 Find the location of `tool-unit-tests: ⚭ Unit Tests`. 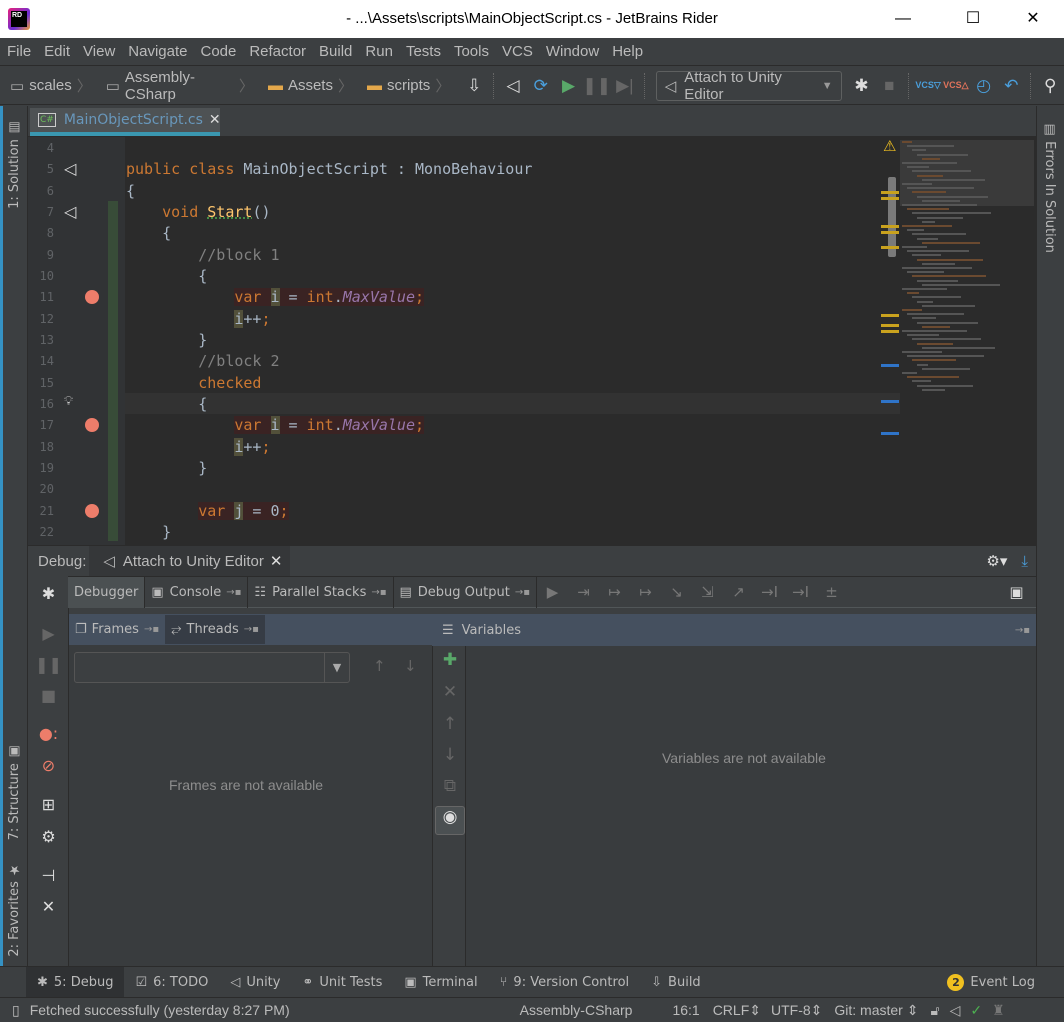

tool-unit-tests: ⚭ Unit Tests is located at coordinates (342, 982).